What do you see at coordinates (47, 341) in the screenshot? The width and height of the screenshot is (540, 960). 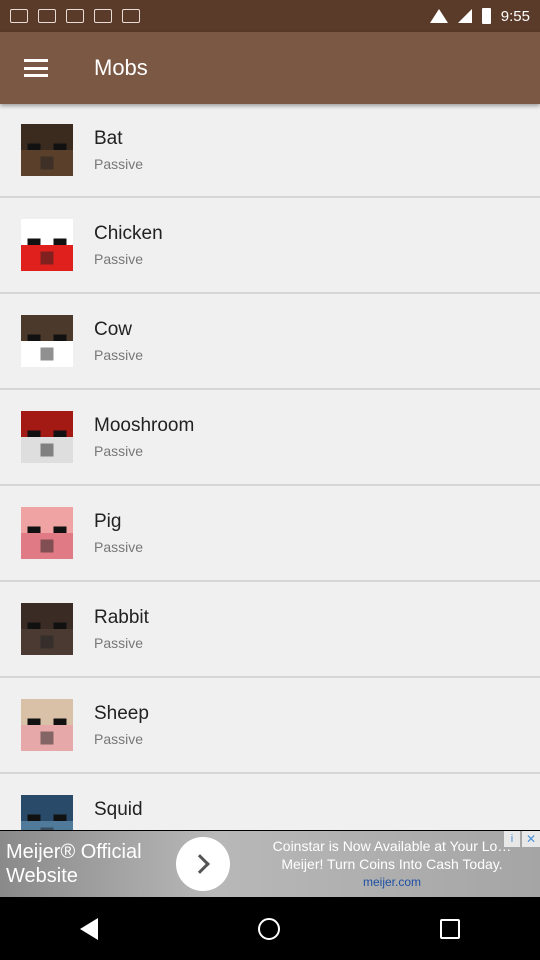 I see `cow-face-icon` at bounding box center [47, 341].